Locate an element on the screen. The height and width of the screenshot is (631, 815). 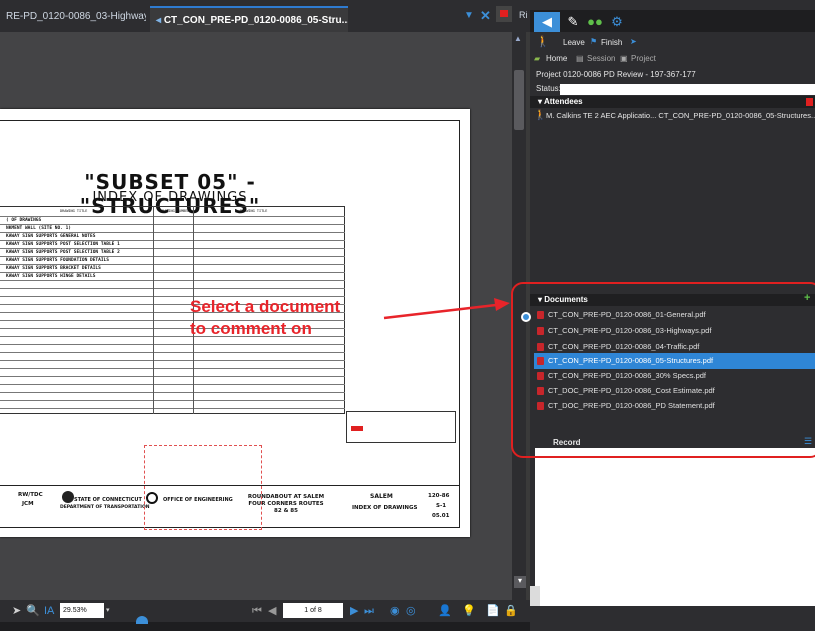
table-row: KAWAY SIGN SUPPORTS GENERAL NOTES is located at coordinates (172, 237).